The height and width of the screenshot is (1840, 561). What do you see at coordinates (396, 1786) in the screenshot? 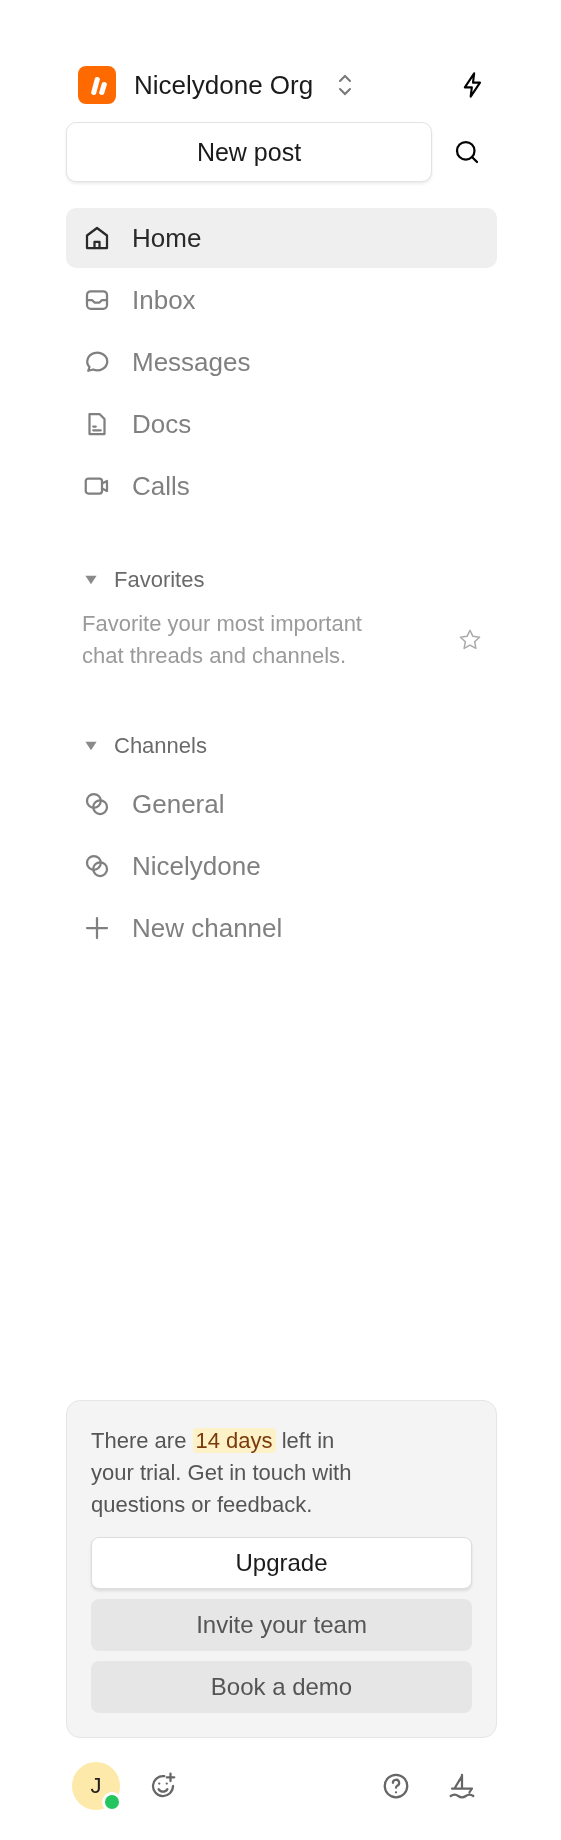
I see `help-icon` at bounding box center [396, 1786].